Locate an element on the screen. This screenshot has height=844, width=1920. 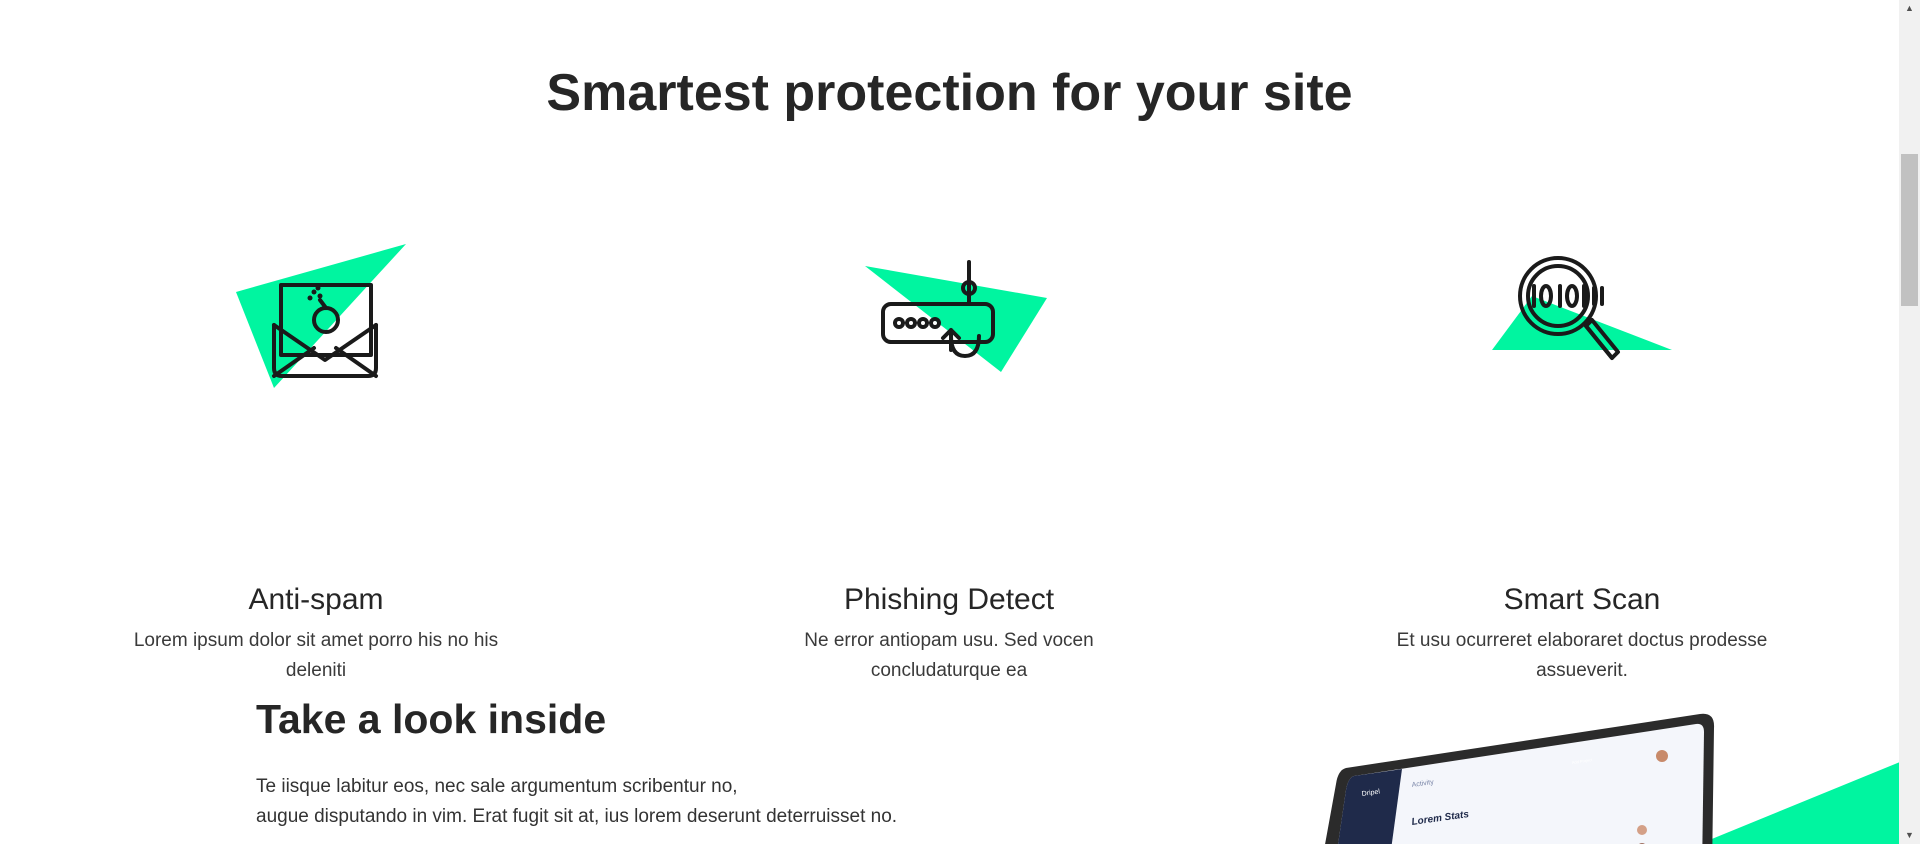
router-icon is located at coordinates (949, 320).